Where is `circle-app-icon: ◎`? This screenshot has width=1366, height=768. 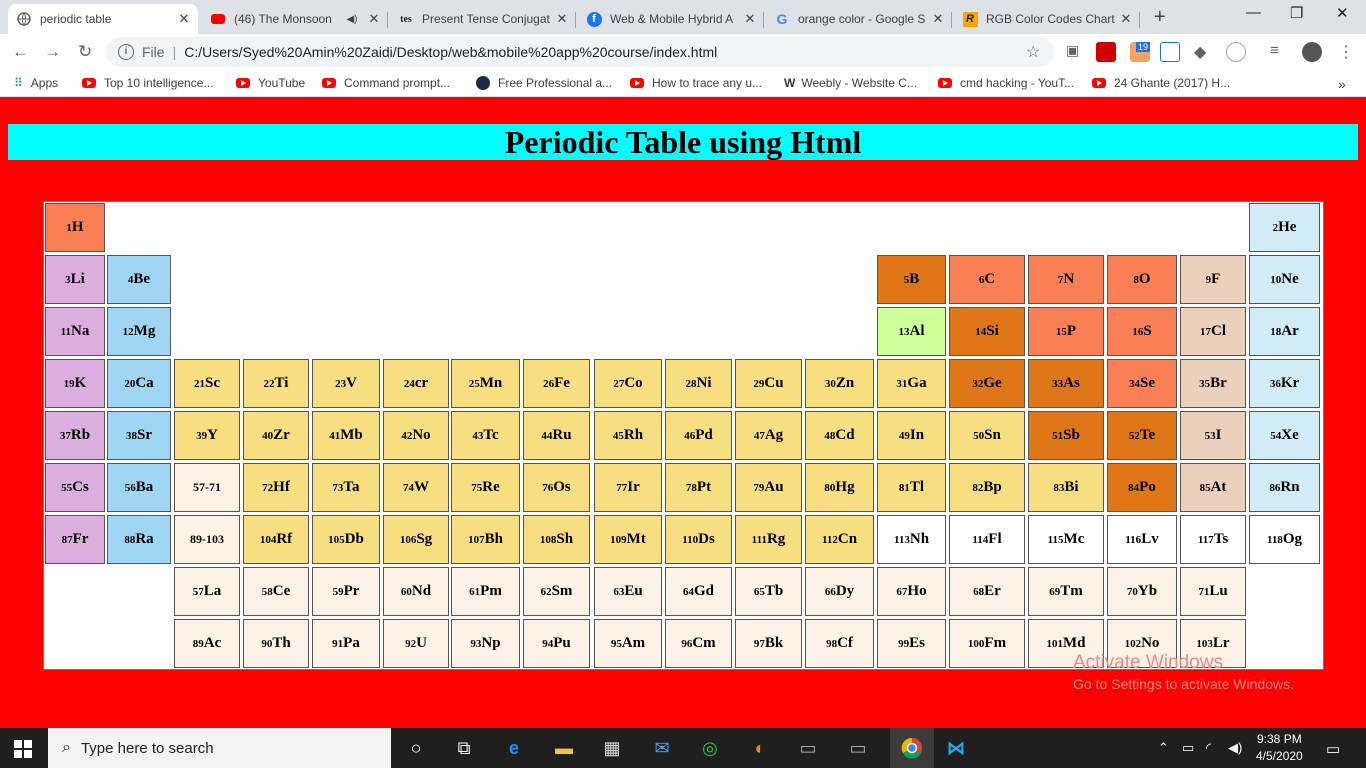
circle-app-icon: ◎ is located at coordinates (710, 748).